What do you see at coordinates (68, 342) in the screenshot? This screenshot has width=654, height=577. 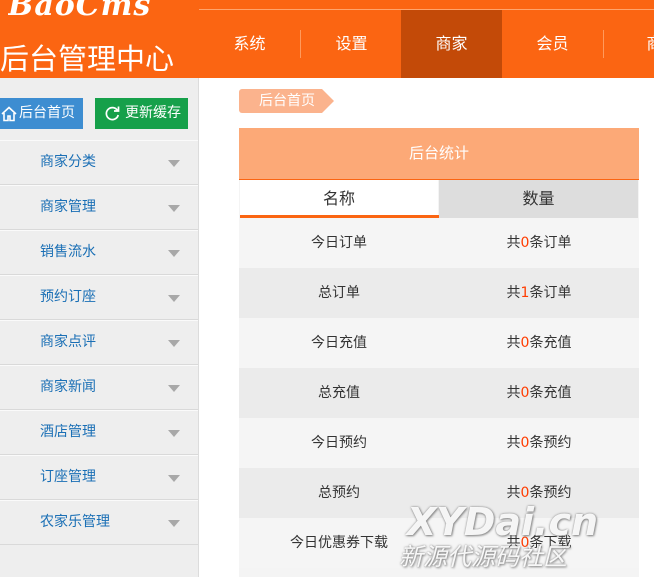 I see `sidebar-item-label: 商家点评` at bounding box center [68, 342].